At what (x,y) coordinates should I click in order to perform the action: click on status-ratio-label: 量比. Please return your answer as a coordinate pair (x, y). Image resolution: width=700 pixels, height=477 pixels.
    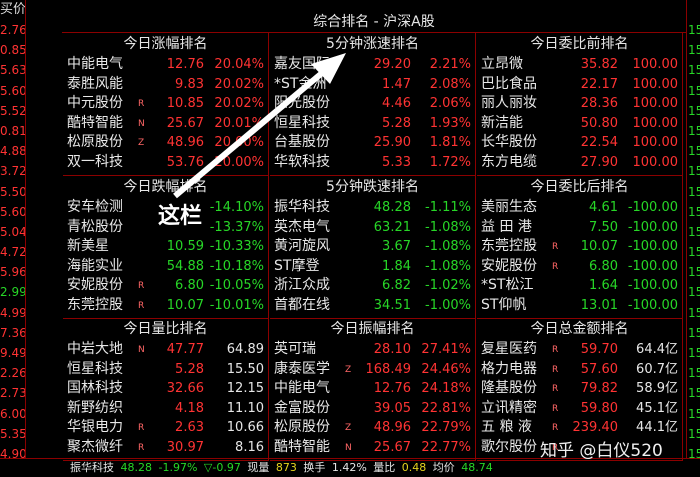
    Looking at the image, I should click on (384, 467).